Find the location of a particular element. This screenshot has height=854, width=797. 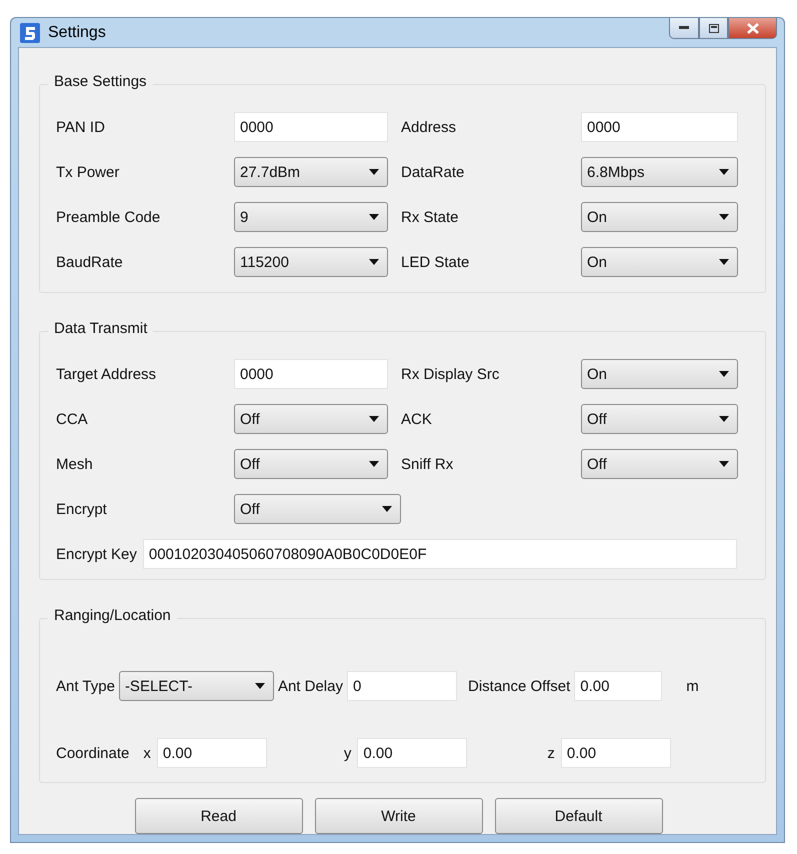

axis-label: x is located at coordinates (147, 753).